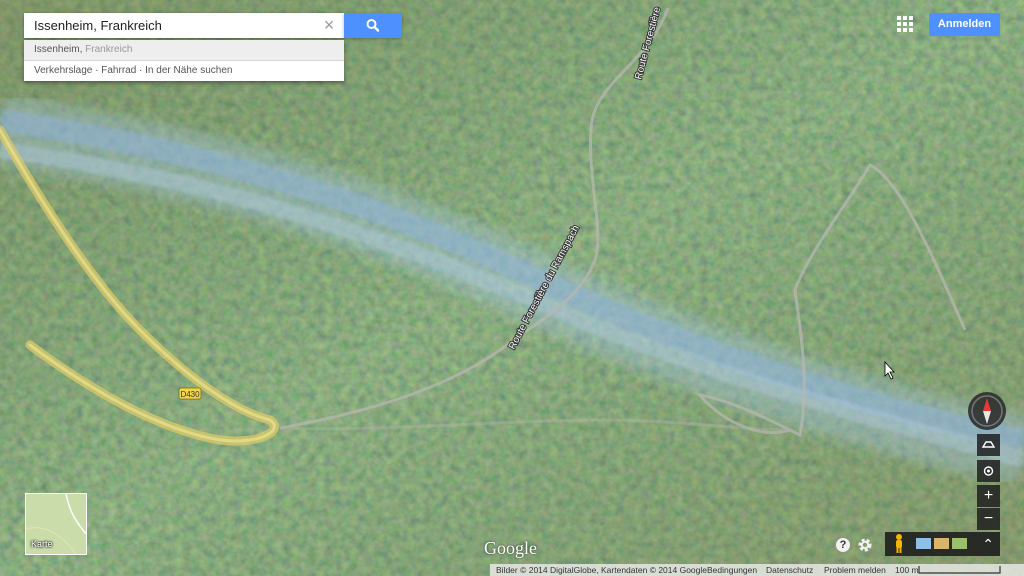 The height and width of the screenshot is (576, 1024). Describe the element at coordinates (107, 49) in the screenshot. I see `suggestion-secondary: Frankreich` at that location.